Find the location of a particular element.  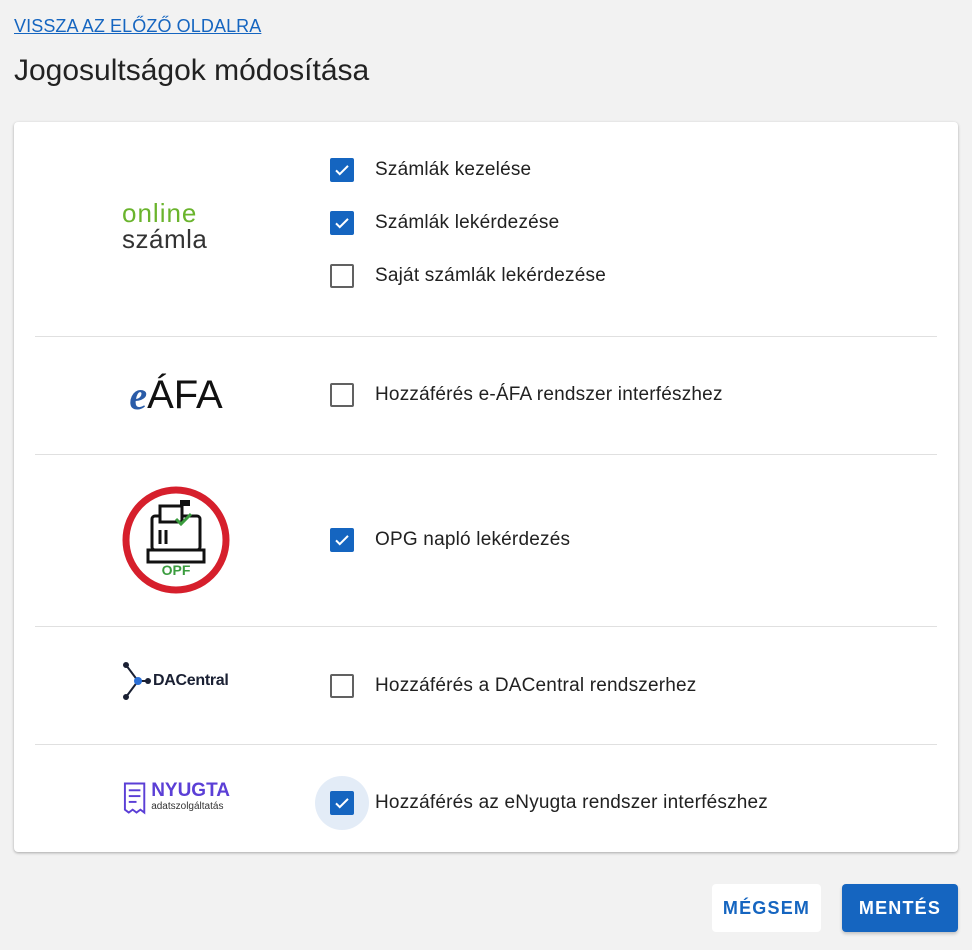

perm-szamlak-kezelese: Számlák kezelése is located at coordinates (430, 170).